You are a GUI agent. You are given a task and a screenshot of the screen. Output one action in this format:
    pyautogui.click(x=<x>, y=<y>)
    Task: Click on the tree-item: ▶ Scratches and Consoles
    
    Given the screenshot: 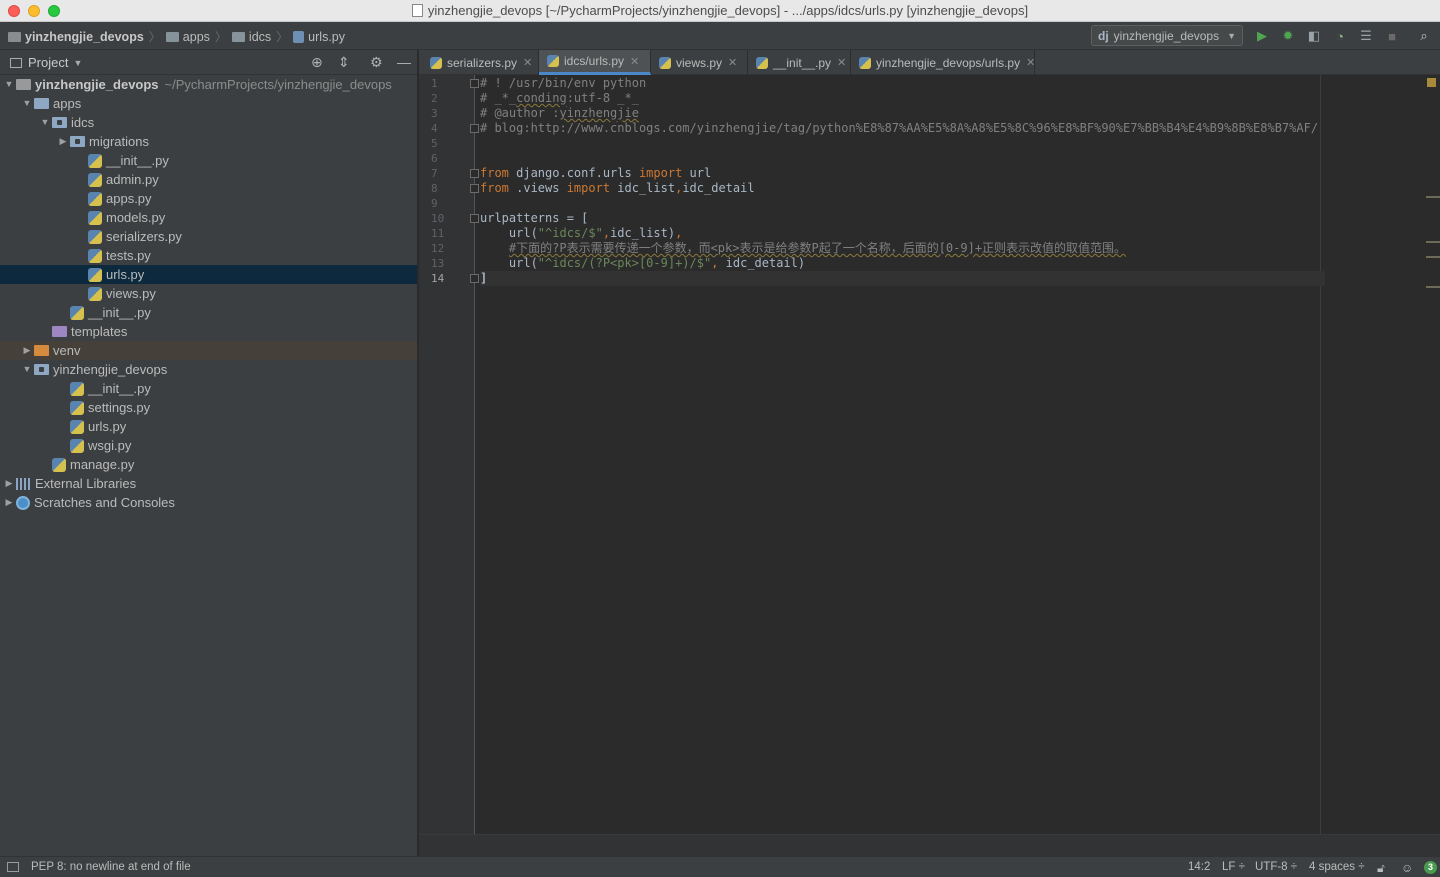 What is the action you would take?
    pyautogui.click(x=208, y=502)
    